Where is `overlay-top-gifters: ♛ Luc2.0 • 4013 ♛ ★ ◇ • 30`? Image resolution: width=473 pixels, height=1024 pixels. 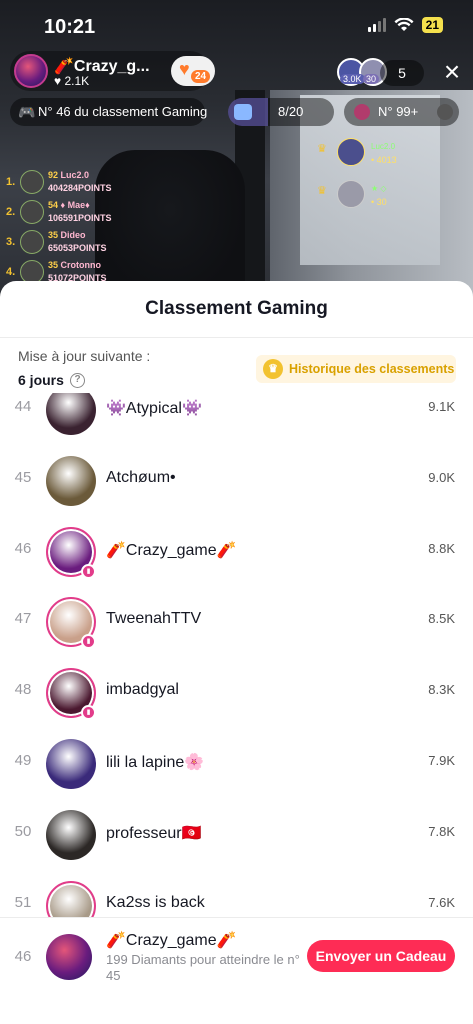 overlay-top-gifters: ♛ Luc2.0 • 4013 ♛ ★ ◇ • 30 is located at coordinates (390, 176).